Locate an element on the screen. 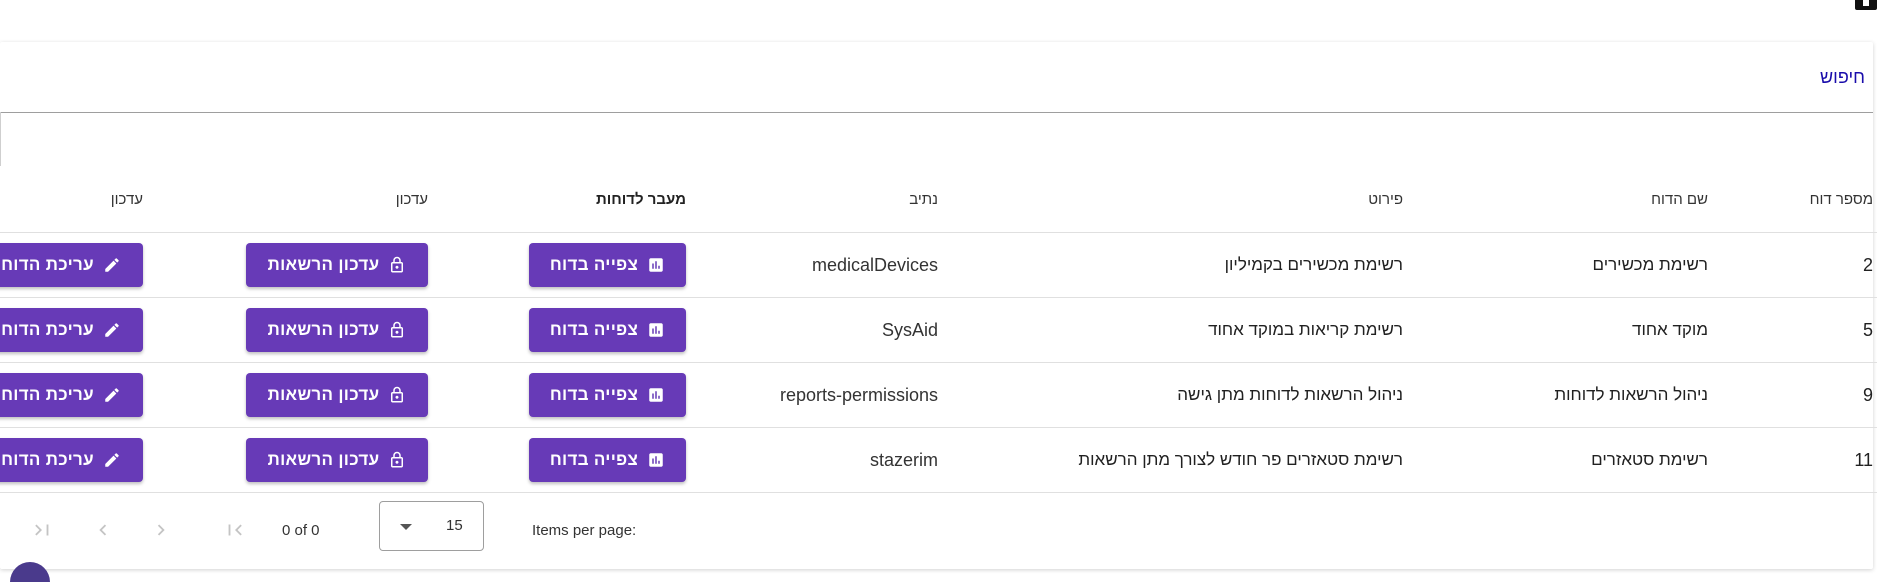  header-goto-reports: מעבר לדוחות is located at coordinates (557, 199).